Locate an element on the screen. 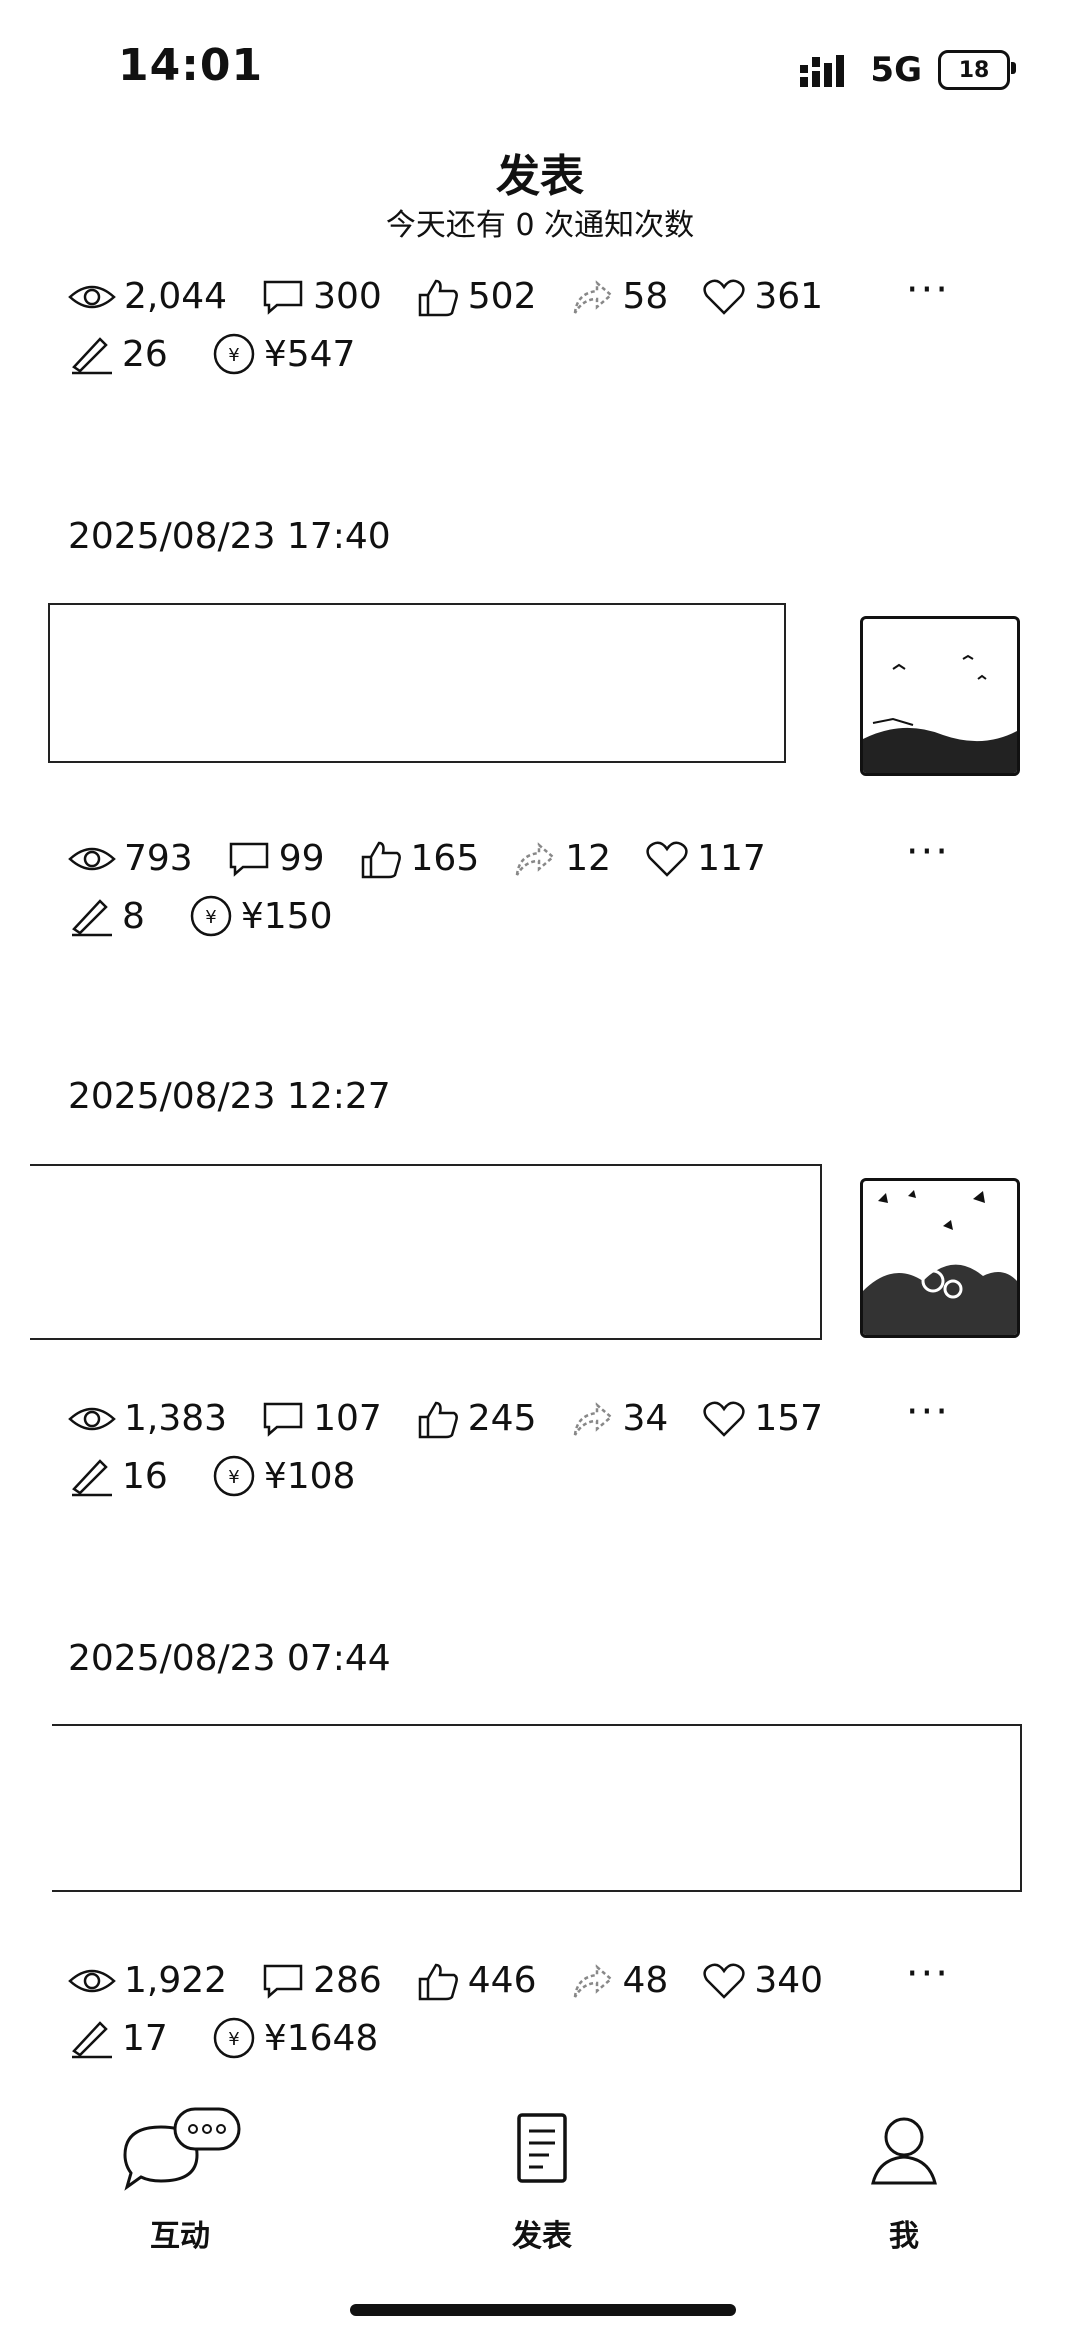  shares-stat: 34 is located at coordinates (619, 1418).